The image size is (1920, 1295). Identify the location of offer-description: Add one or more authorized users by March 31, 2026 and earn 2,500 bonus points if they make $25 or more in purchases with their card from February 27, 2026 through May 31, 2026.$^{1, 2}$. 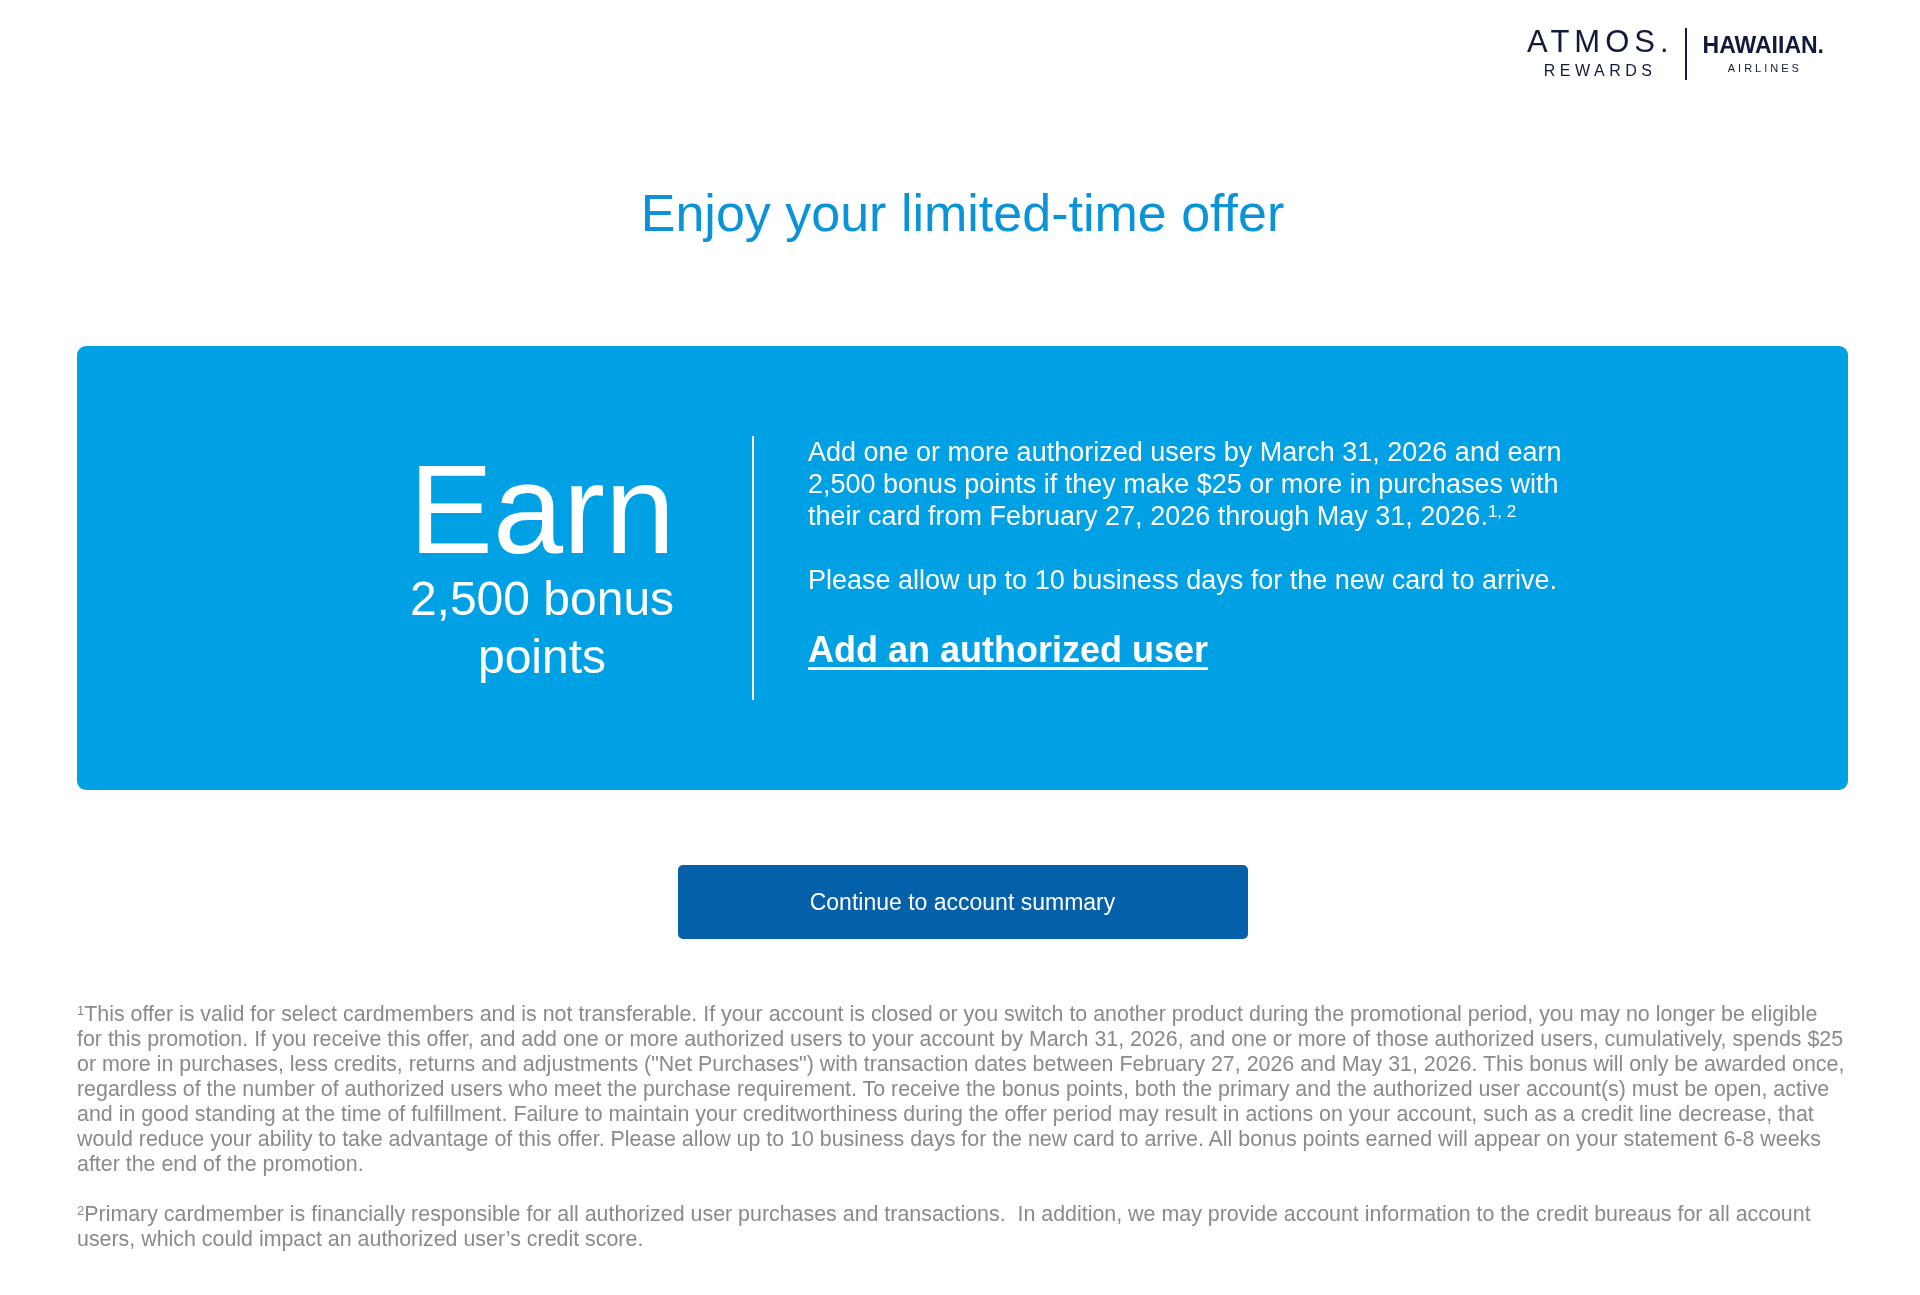
(1185, 484).